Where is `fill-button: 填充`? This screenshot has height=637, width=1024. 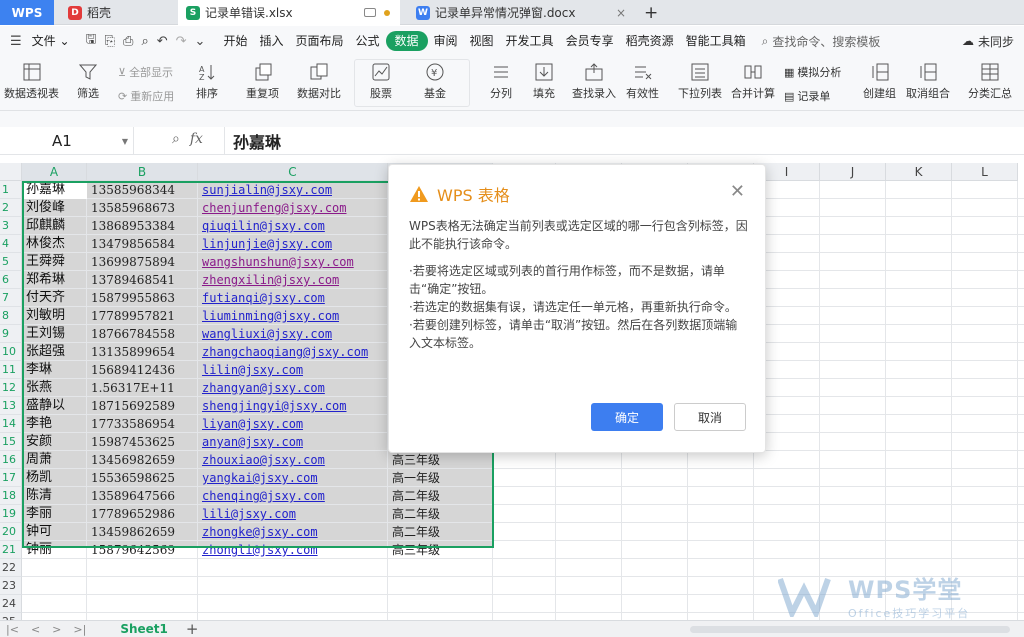
fill-button: 填充 is located at coordinates (544, 81).